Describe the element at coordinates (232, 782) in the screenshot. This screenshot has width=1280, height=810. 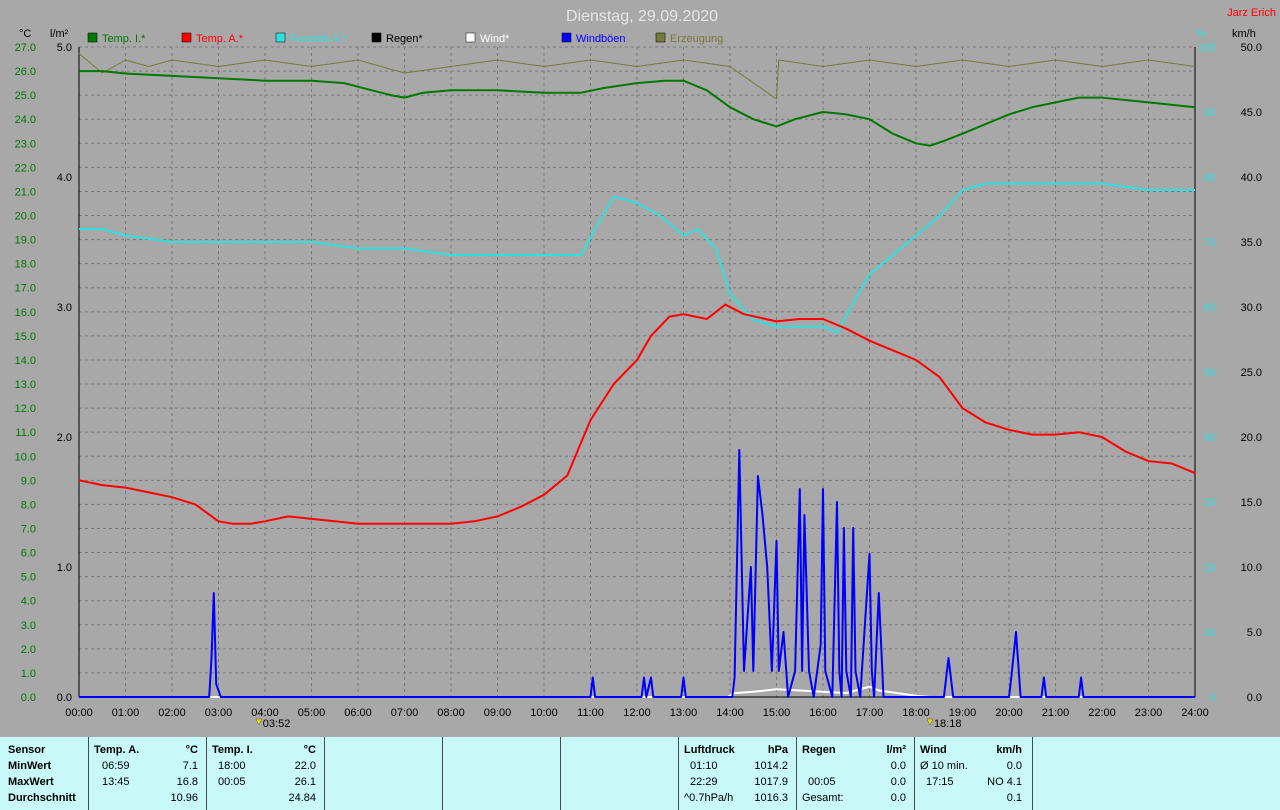
I see `temp-i-max-time: 00:05` at that location.